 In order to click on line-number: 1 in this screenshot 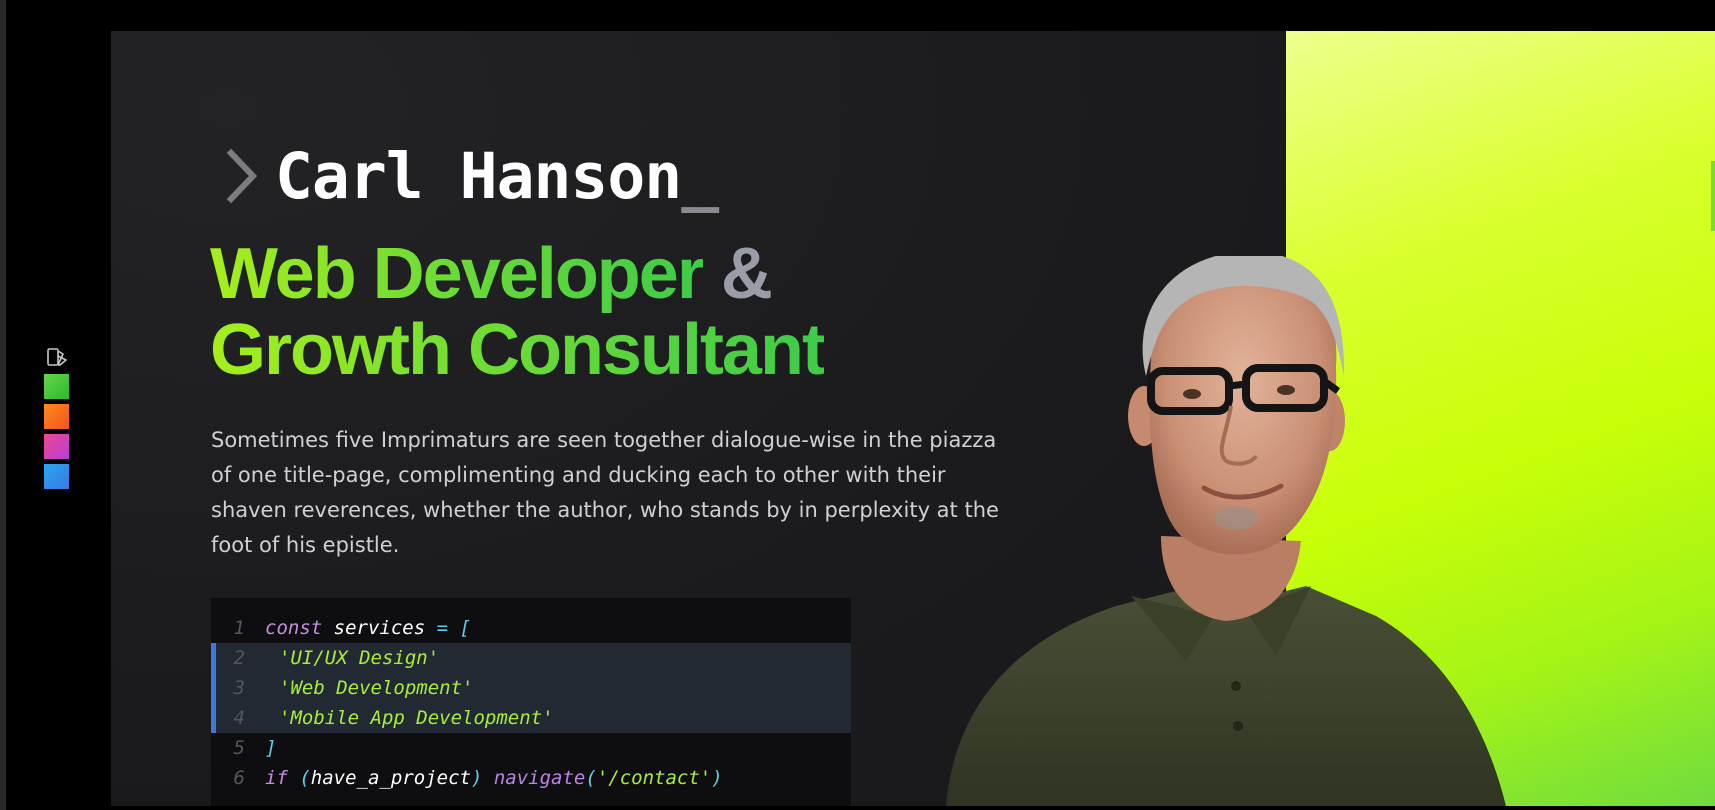, I will do `click(239, 628)`.